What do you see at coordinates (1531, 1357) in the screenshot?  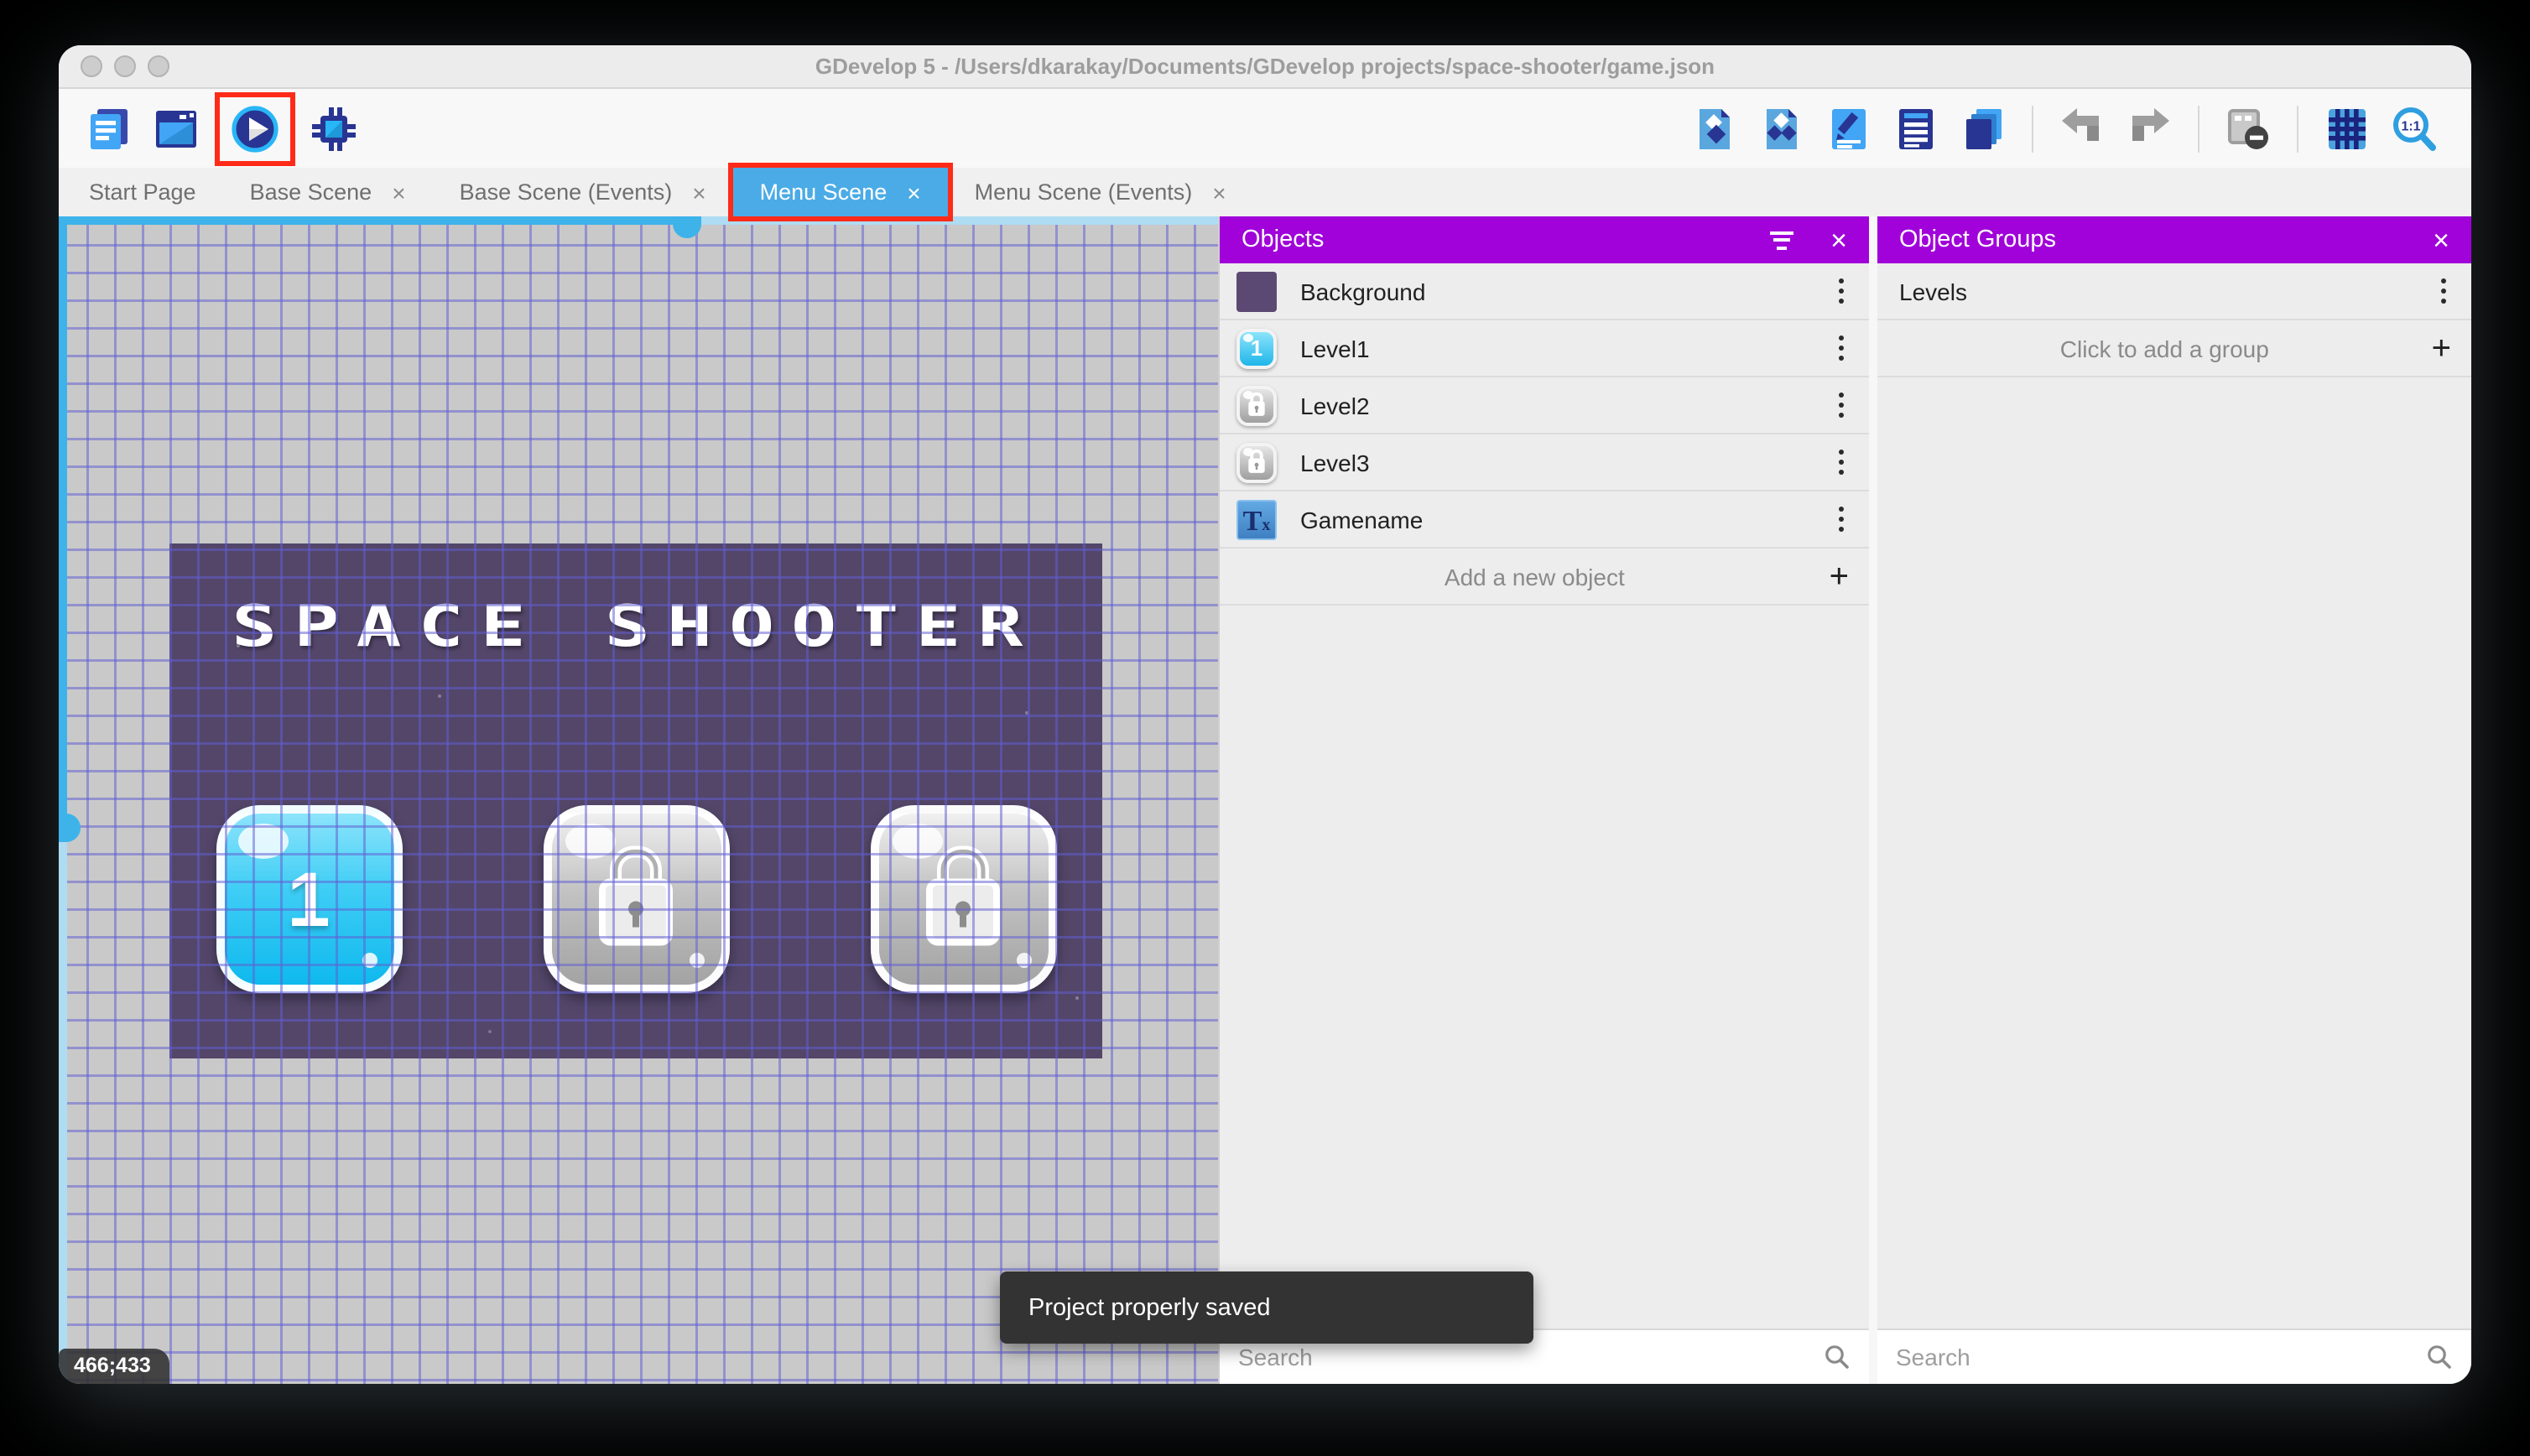 I see `objects-search-input` at bounding box center [1531, 1357].